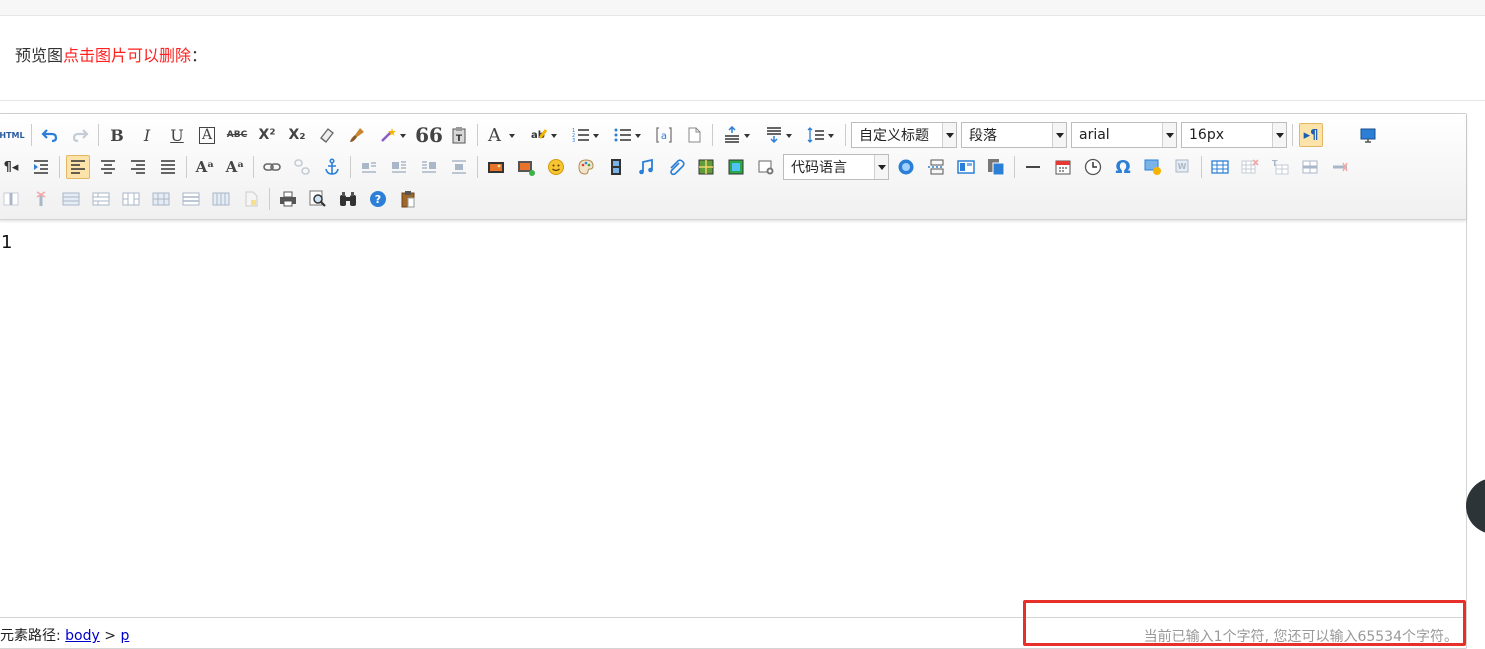 This screenshot has height=649, width=1485. What do you see at coordinates (1014, 135) in the screenshot?
I see `paragraph-format-select: 段落` at bounding box center [1014, 135].